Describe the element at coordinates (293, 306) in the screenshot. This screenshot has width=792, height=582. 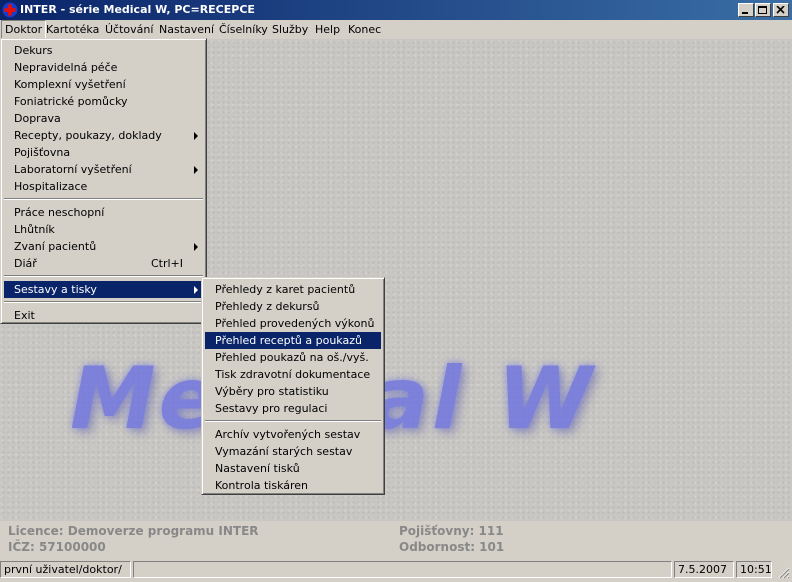
I see `submenu-item-prehledy-z-dekursu: Přehledy z dekursů` at that location.